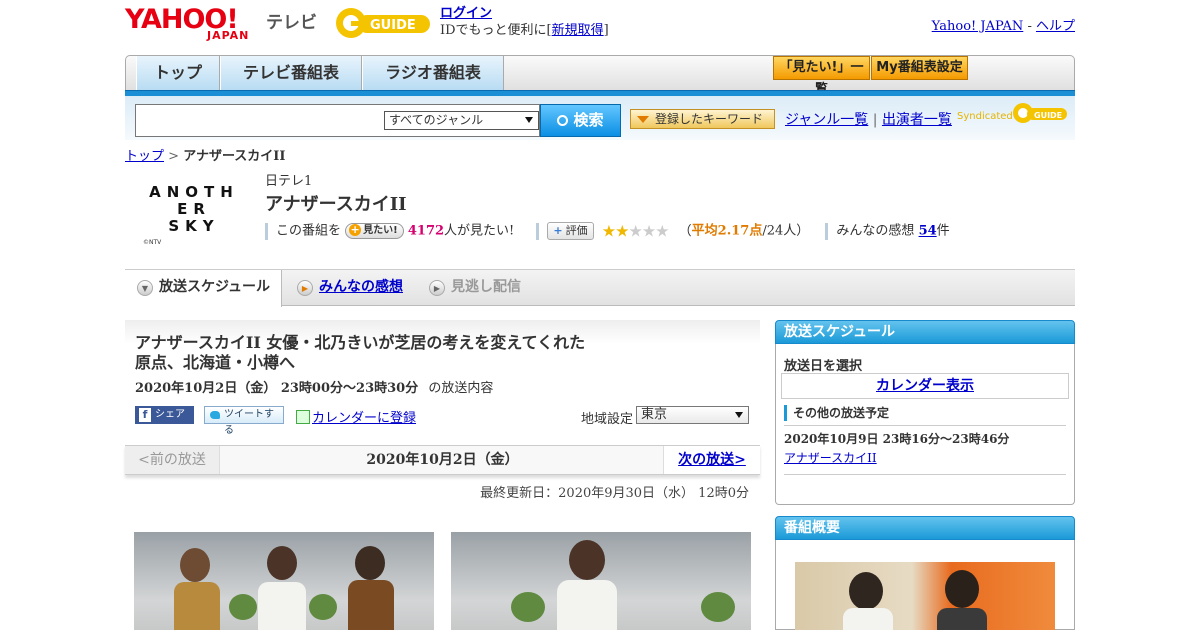 Image resolution: width=1200 pixels, height=630 pixels. What do you see at coordinates (1048, 115) in the screenshot?
I see `syndicated-gguide-text: GUIDE` at bounding box center [1048, 115].